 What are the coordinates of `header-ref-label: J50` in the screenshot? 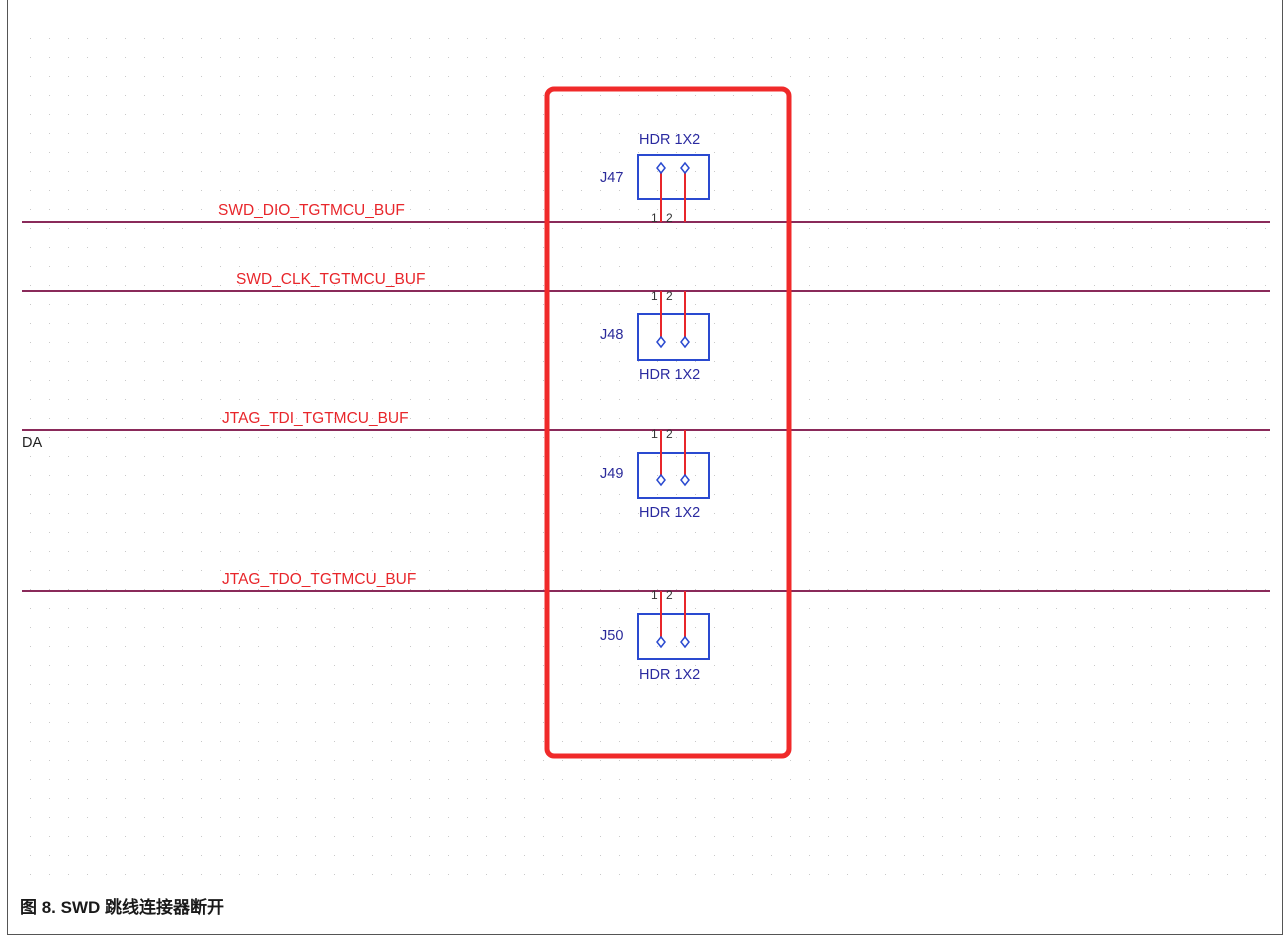 It's located at (611, 636).